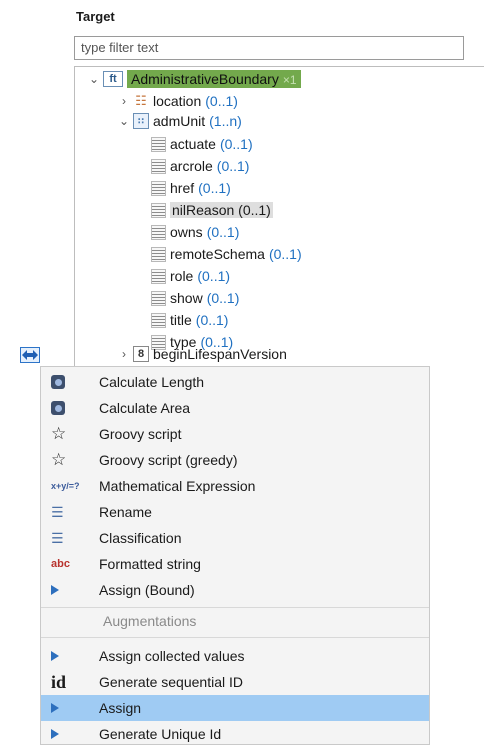  Describe the element at coordinates (182, 188) in the screenshot. I see `node-label: href` at that location.